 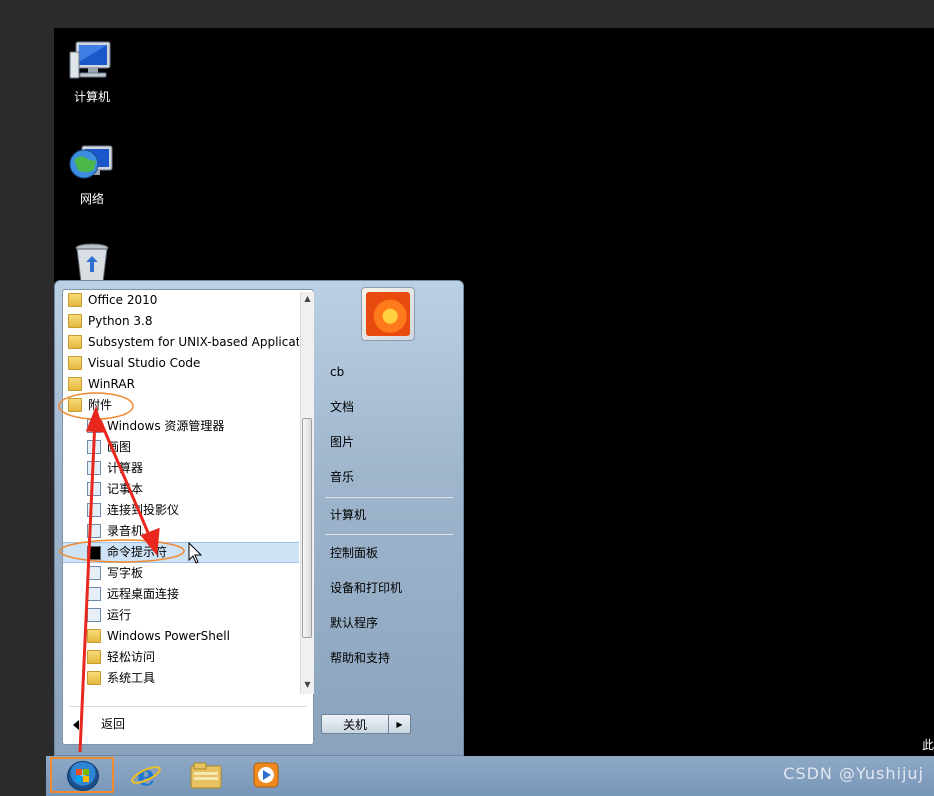 I want to click on program-item: Windows PowerShell, so click(x=181, y=636).